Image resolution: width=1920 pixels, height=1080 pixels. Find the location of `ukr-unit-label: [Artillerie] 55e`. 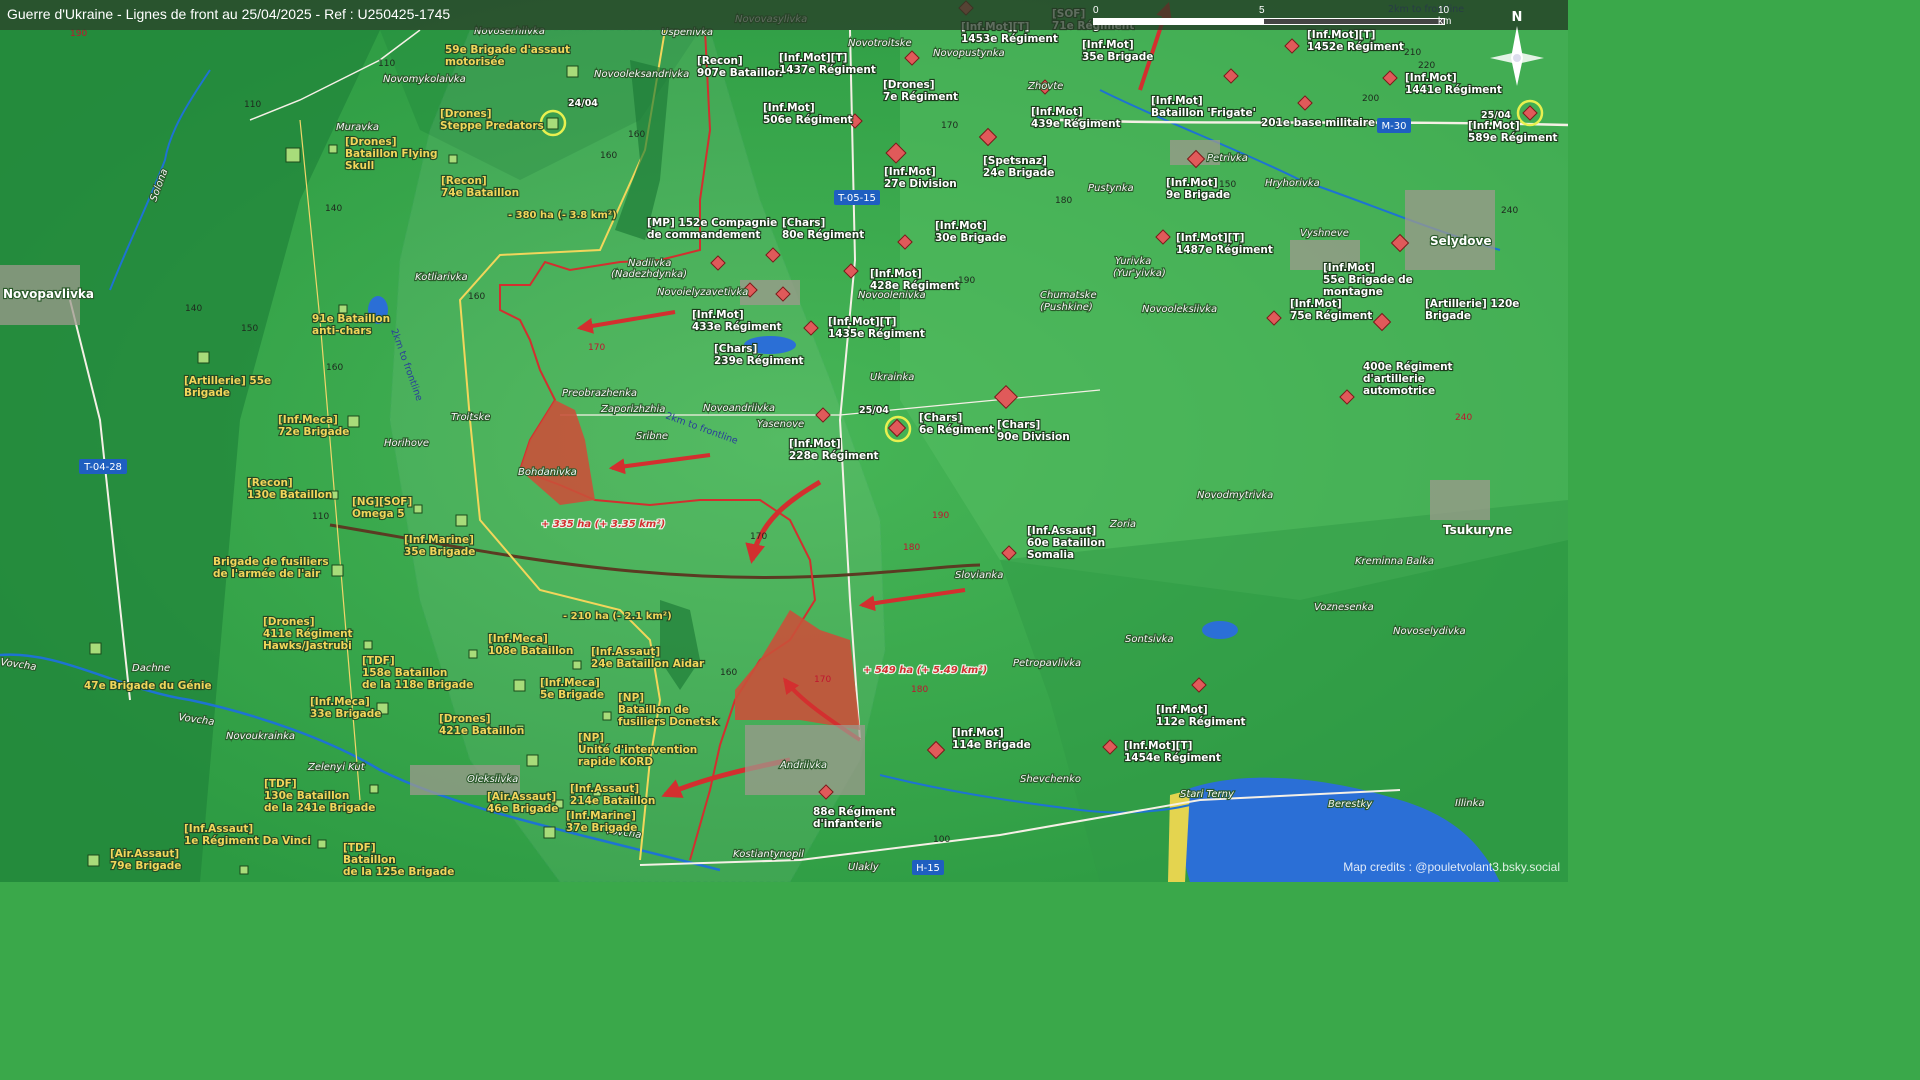

ukr-unit-label: [Artillerie] 55e is located at coordinates (227, 381).